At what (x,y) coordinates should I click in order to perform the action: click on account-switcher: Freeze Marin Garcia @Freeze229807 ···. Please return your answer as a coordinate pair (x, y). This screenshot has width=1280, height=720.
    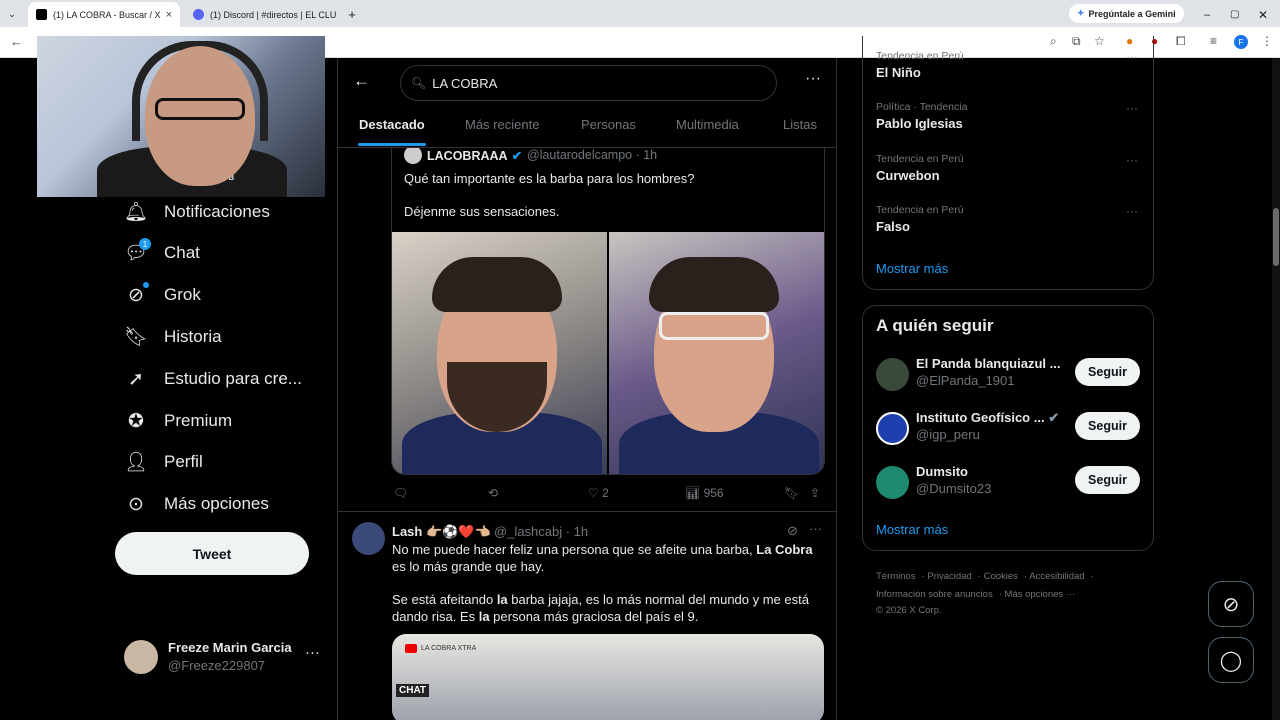
    Looking at the image, I should click on (224, 656).